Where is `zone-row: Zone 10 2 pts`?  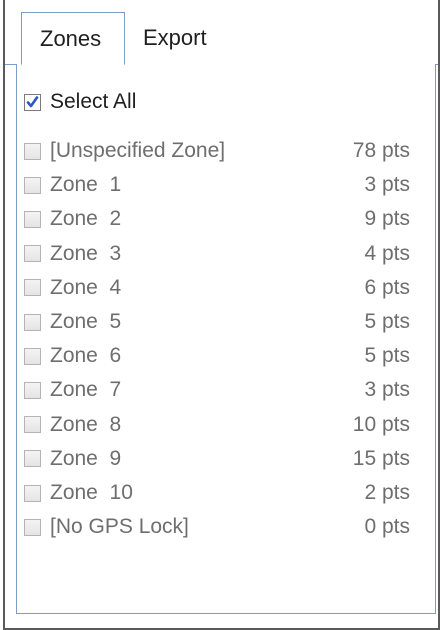
zone-row: Zone 10 2 pts is located at coordinates (219, 493).